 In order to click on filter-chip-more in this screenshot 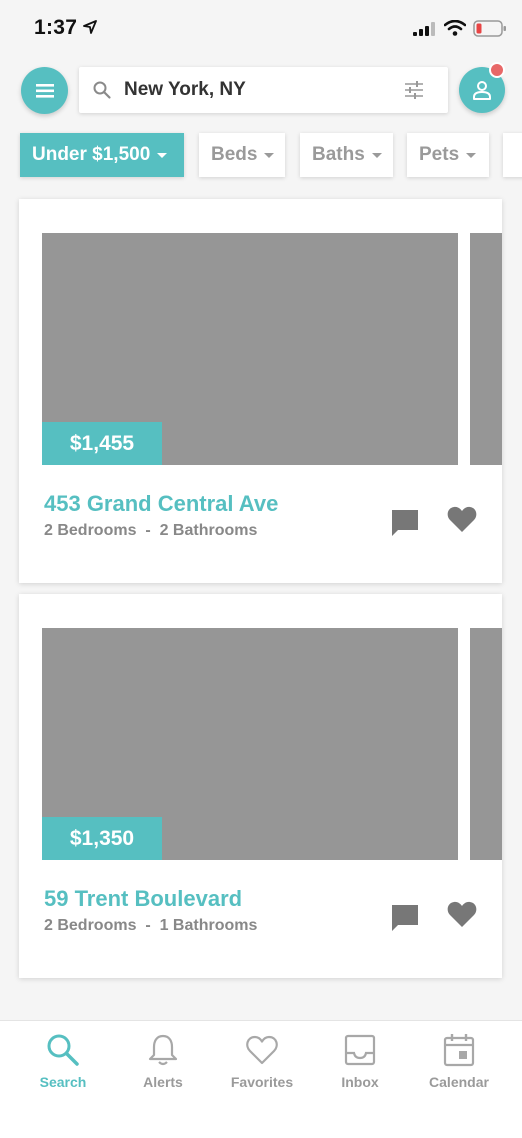, I will do `click(512, 155)`.